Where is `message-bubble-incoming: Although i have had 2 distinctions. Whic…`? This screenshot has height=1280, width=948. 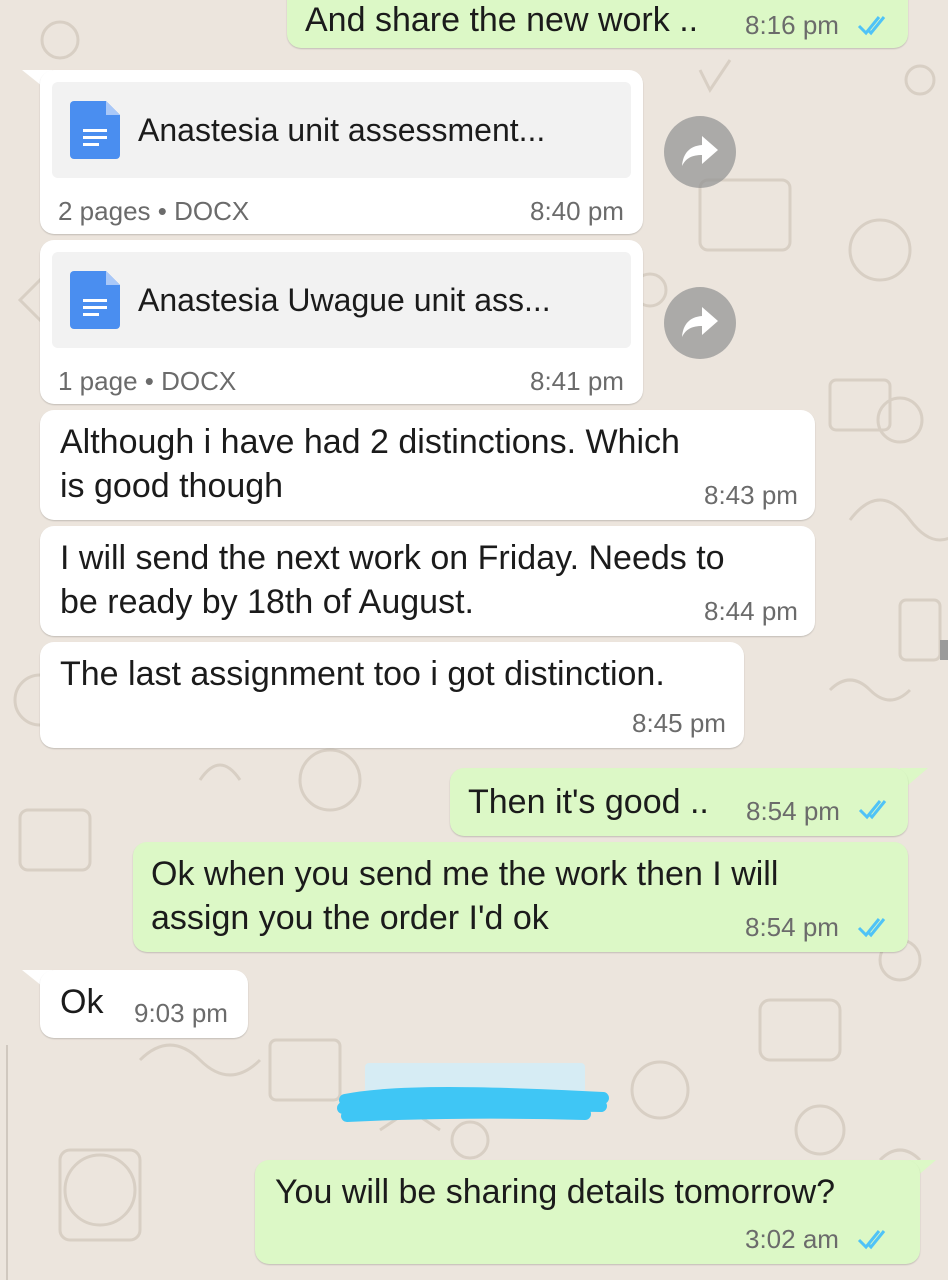 message-bubble-incoming: Although i have had 2 distinctions. Whic… is located at coordinates (427, 465).